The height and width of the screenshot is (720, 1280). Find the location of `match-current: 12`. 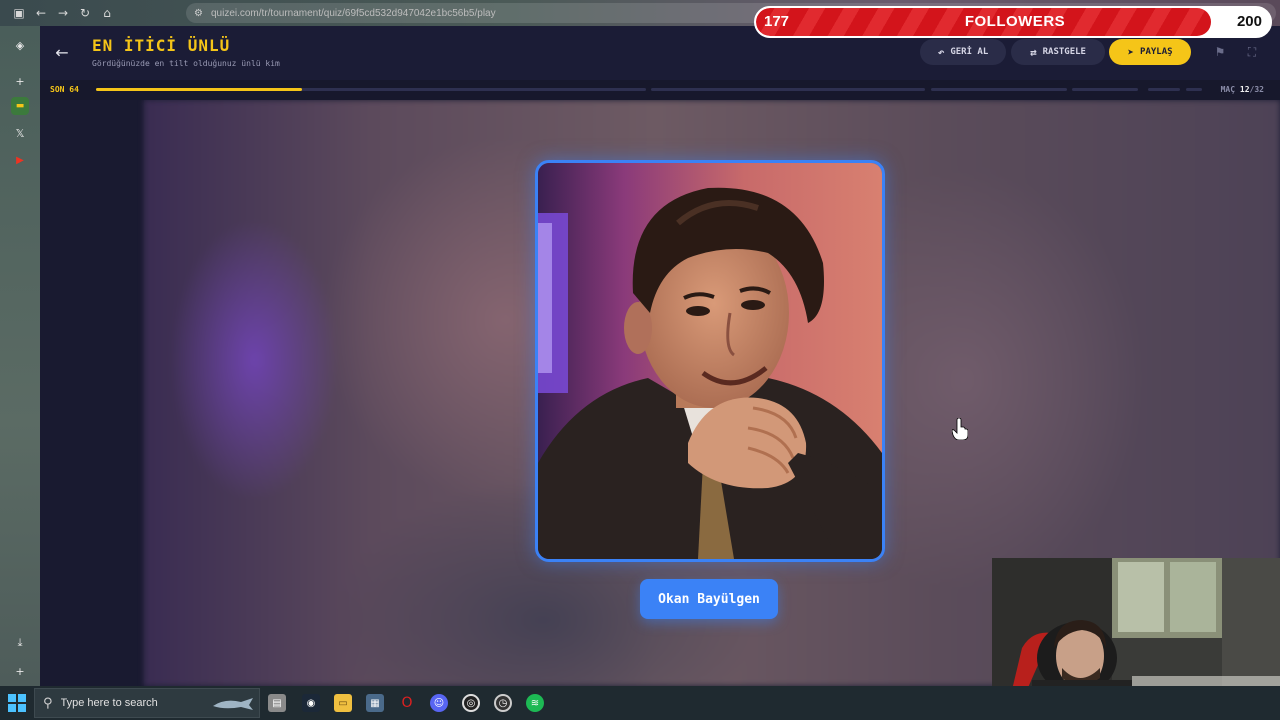

match-current: 12 is located at coordinates (1244, 89).